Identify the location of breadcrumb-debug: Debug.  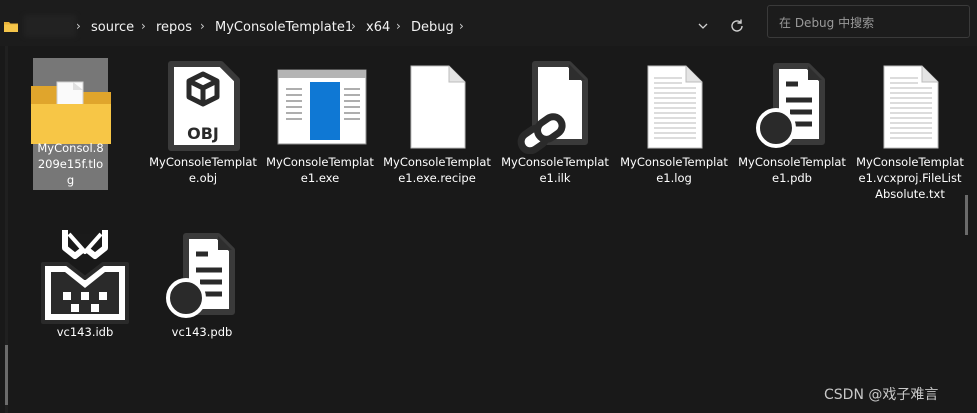
(432, 27).